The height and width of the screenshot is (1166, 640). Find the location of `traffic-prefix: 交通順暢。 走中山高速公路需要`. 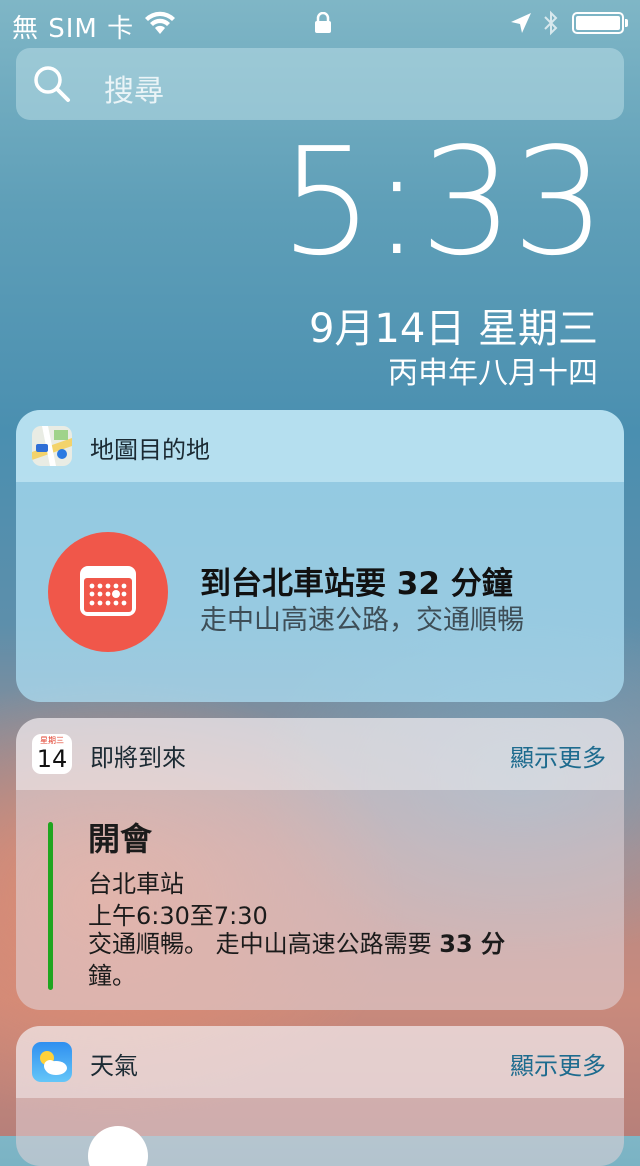

traffic-prefix: 交通順暢。 走中山高速公路需要 is located at coordinates (264, 944).